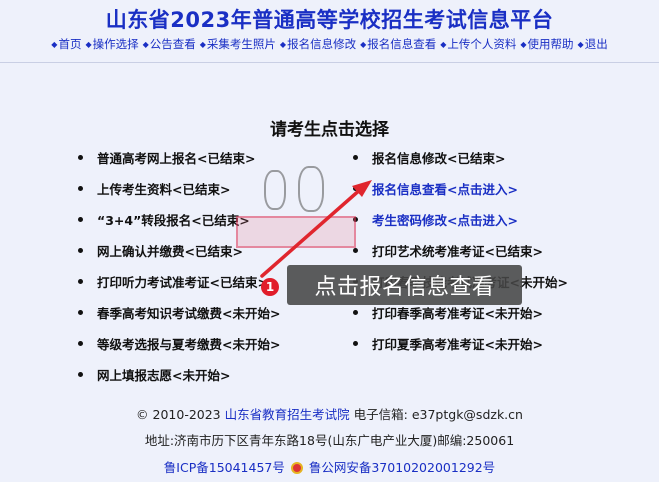  I want to click on option-label: 打印夏季高考准考证<未开始>, so click(457, 344).